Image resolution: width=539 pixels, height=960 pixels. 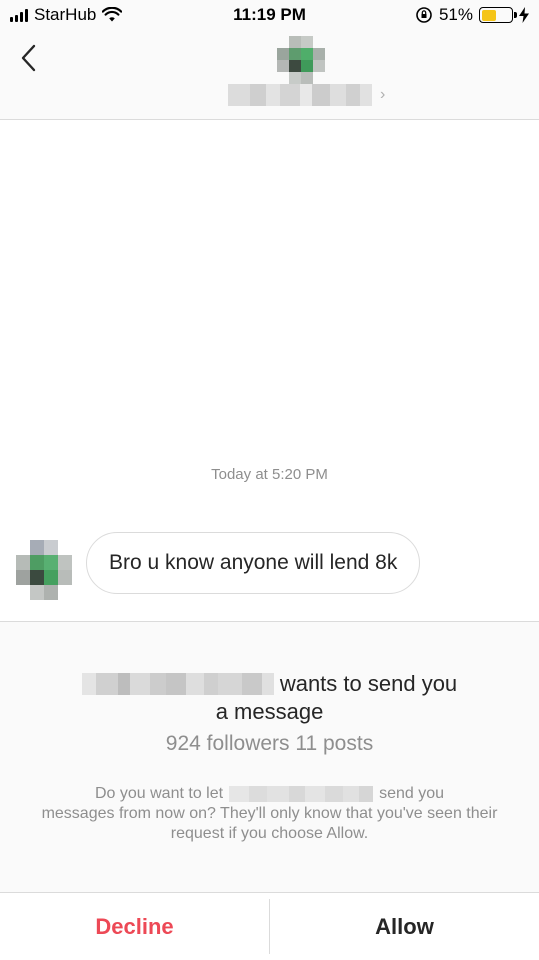 I want to click on back-button, so click(x=29, y=58).